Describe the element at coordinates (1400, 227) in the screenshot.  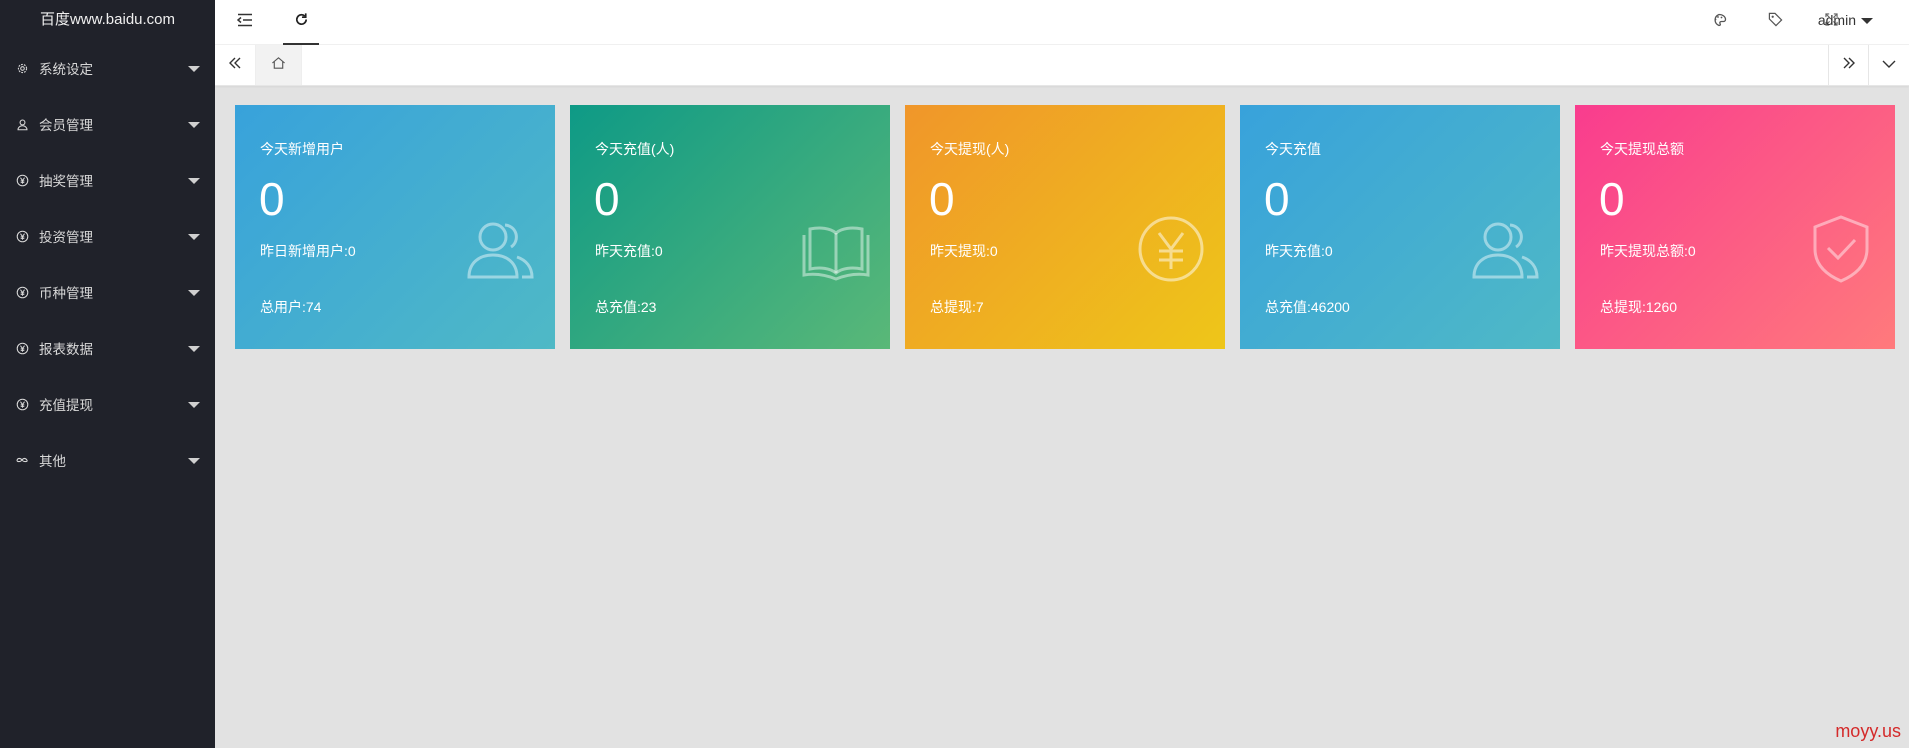
I see `stat-card-deposit-amount: 今天充值 0 昨天充值:0 总充值:46200` at that location.